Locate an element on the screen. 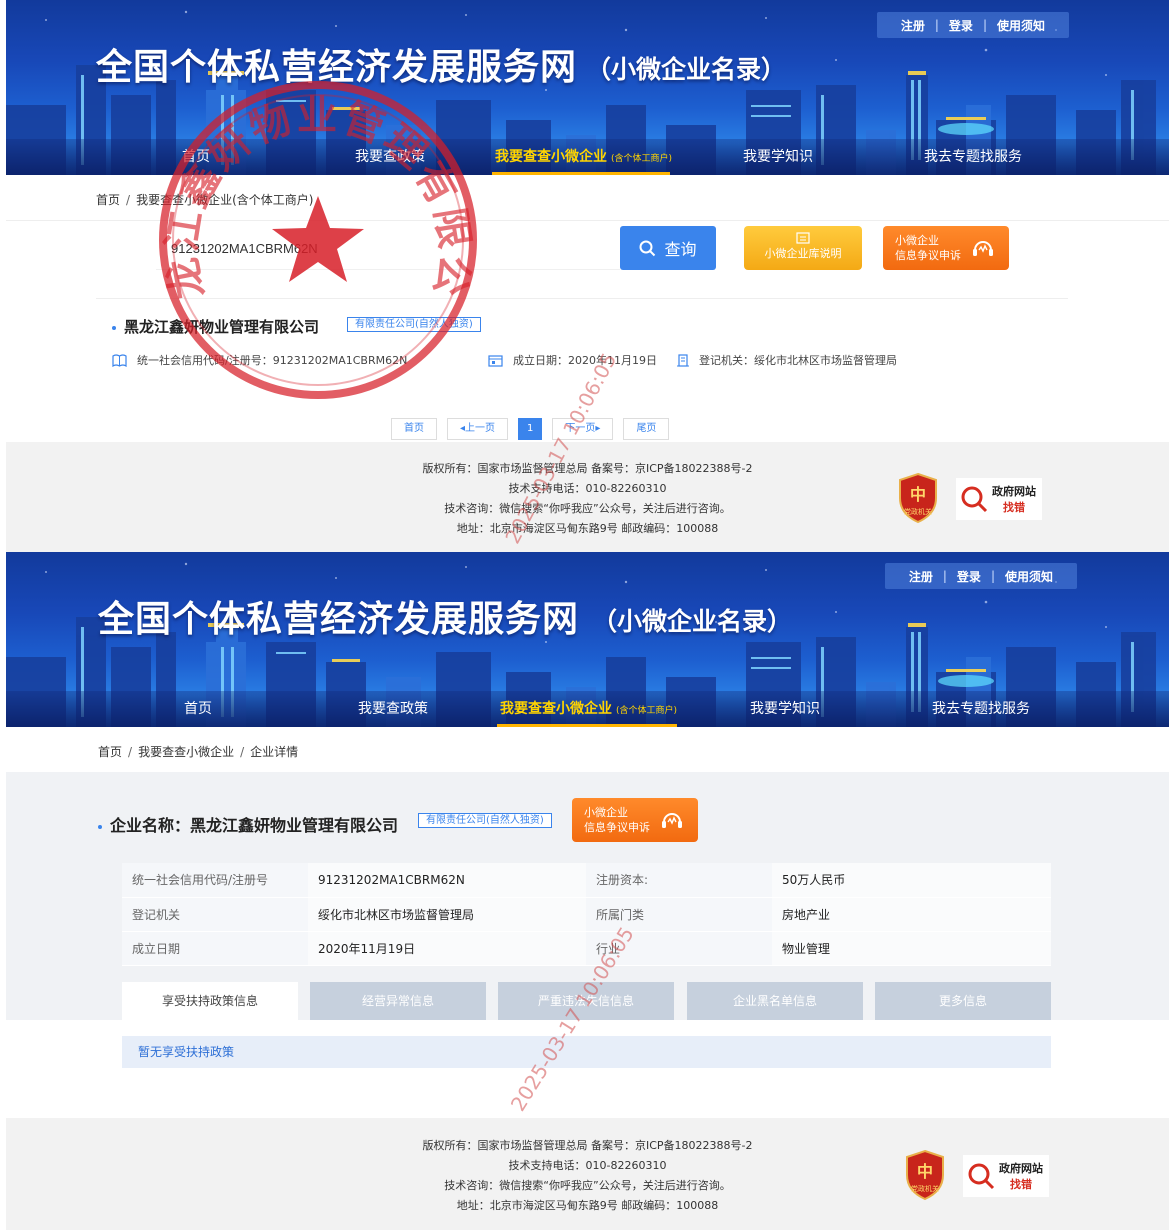 Image resolution: width=1169 pixels, height=1230 pixels. table-row: 成立日期 2020年11月19日 行业 物业管理 is located at coordinates (586, 948).